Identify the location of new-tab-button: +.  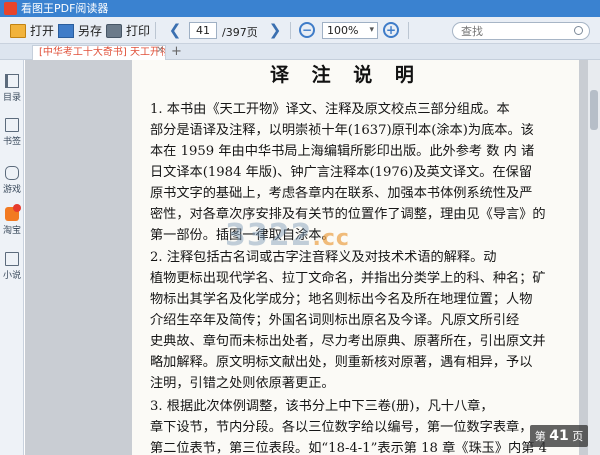
(176, 51).